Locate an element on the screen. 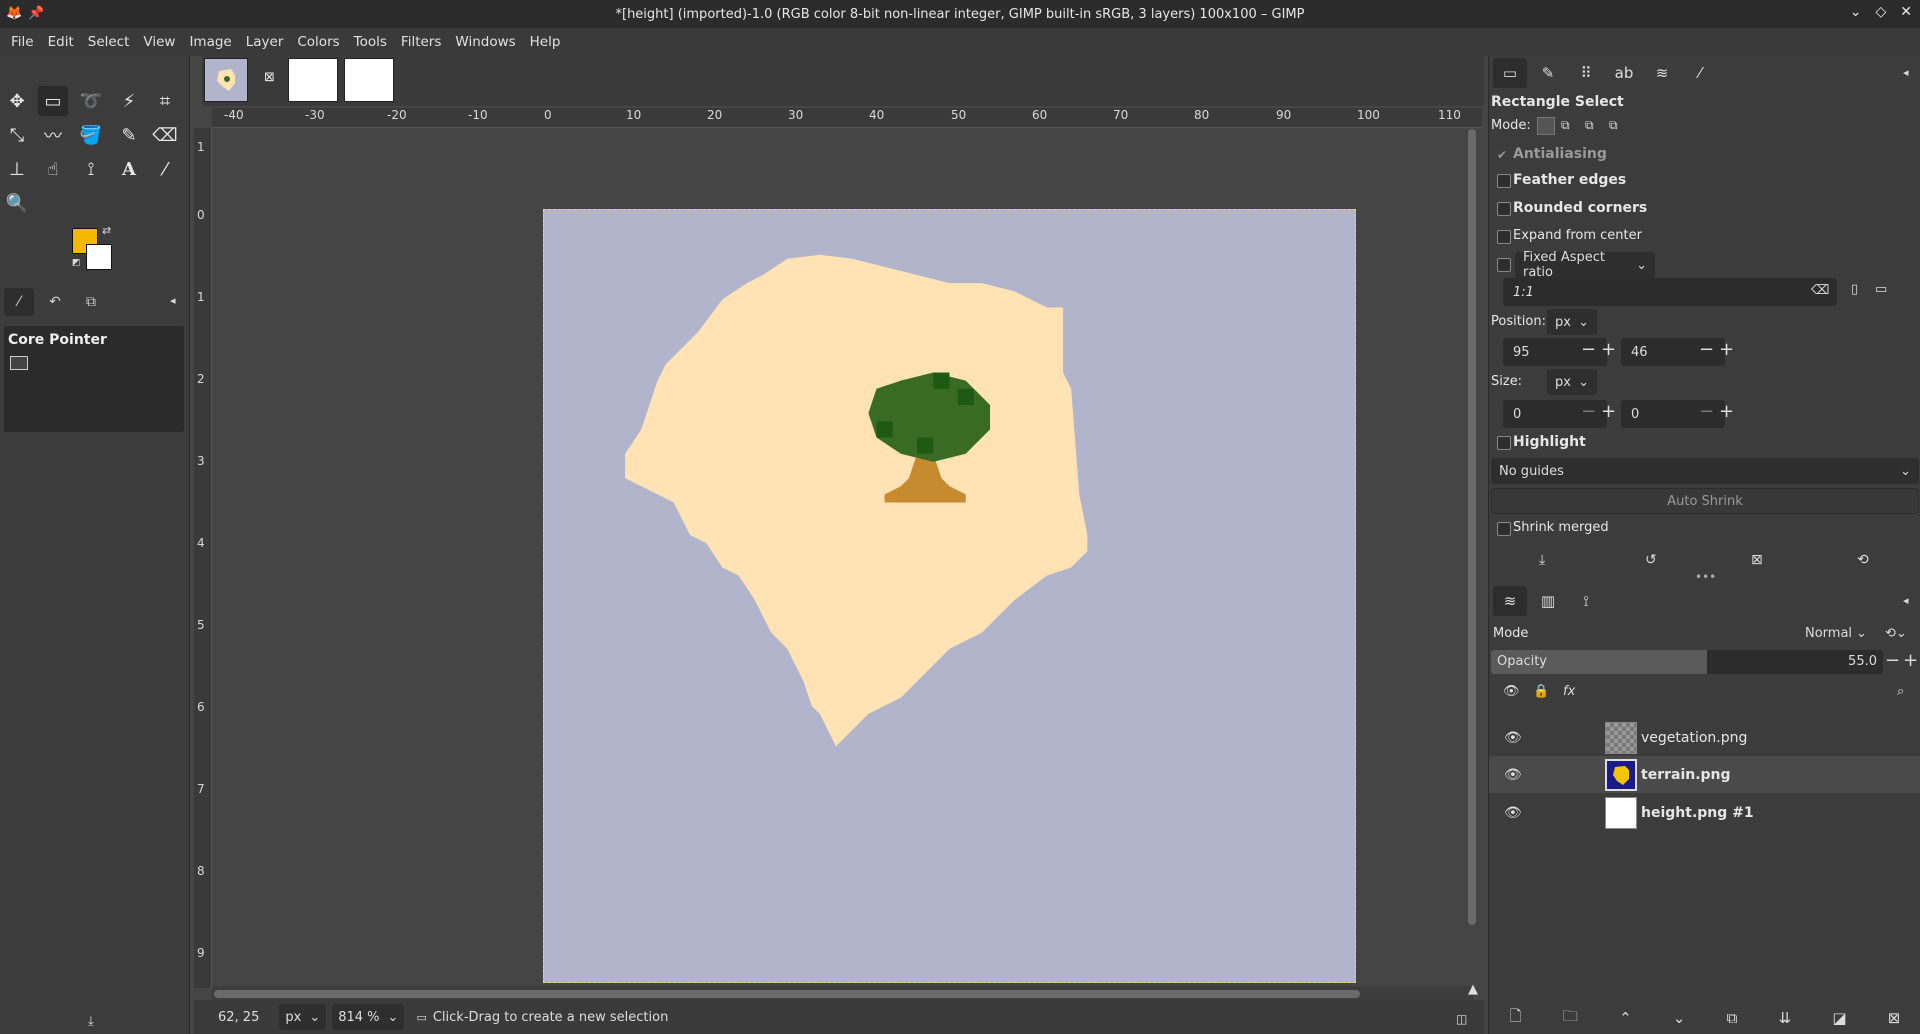  close-tab-icon: ⊠ is located at coordinates (269, 77).